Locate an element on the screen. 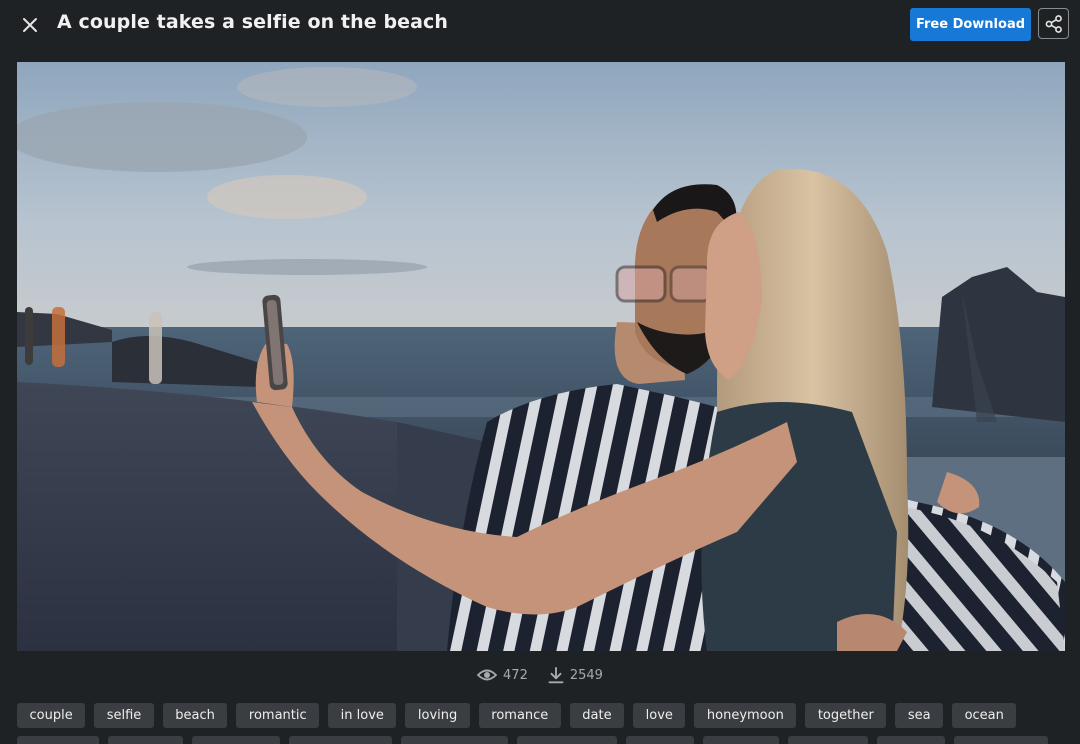 This screenshot has height=744, width=1080. media-stats: 472 2549 is located at coordinates (540, 675).